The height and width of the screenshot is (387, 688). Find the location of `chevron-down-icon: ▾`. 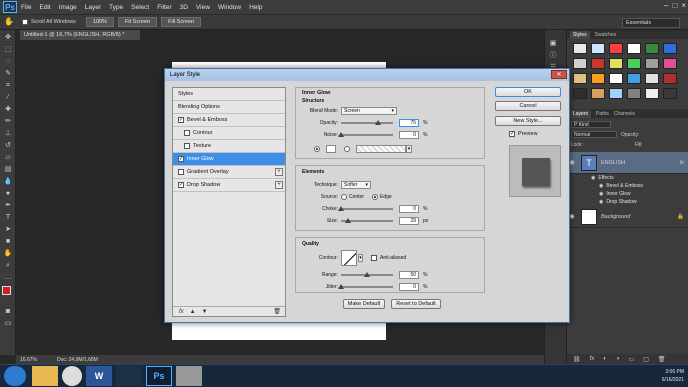

chevron-down-icon: ▾ is located at coordinates (409, 148).